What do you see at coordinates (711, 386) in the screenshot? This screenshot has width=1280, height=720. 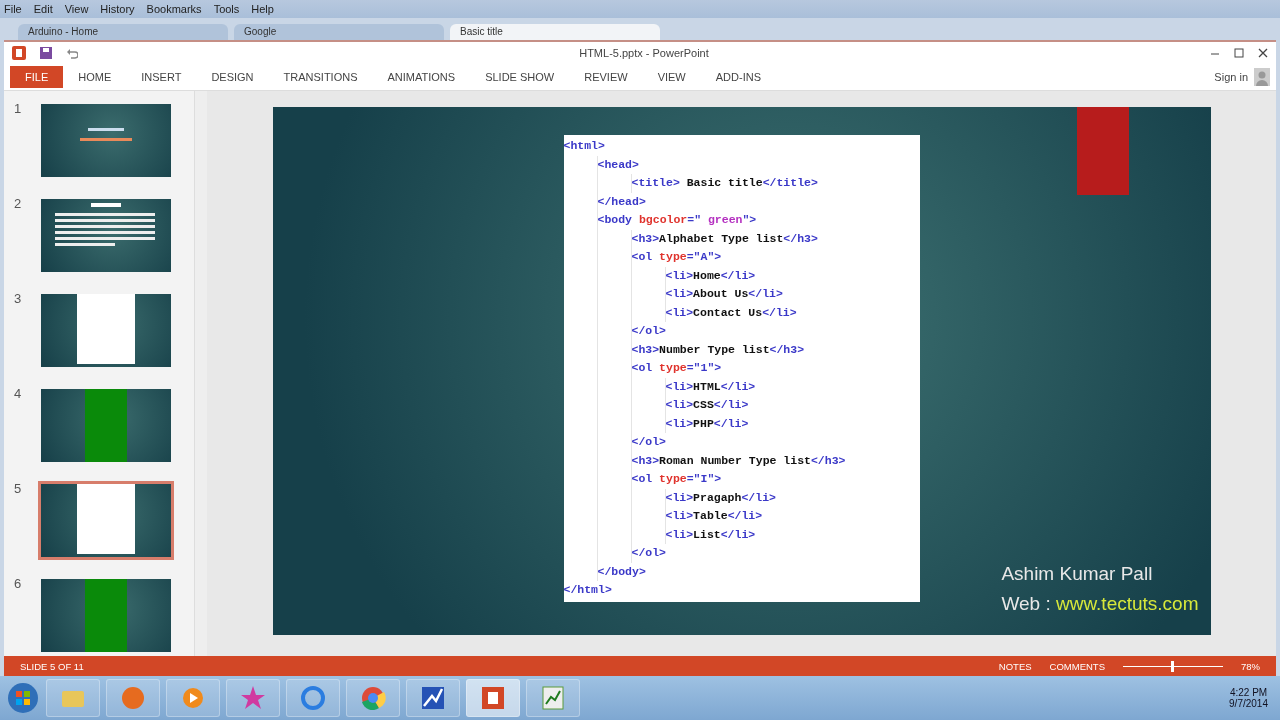 I see `code-line: <li>HTML</li>` at bounding box center [711, 386].